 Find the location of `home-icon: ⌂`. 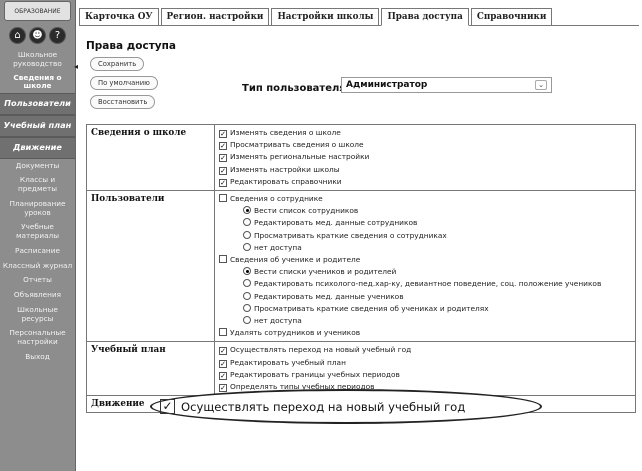

home-icon: ⌂ is located at coordinates (17, 35).